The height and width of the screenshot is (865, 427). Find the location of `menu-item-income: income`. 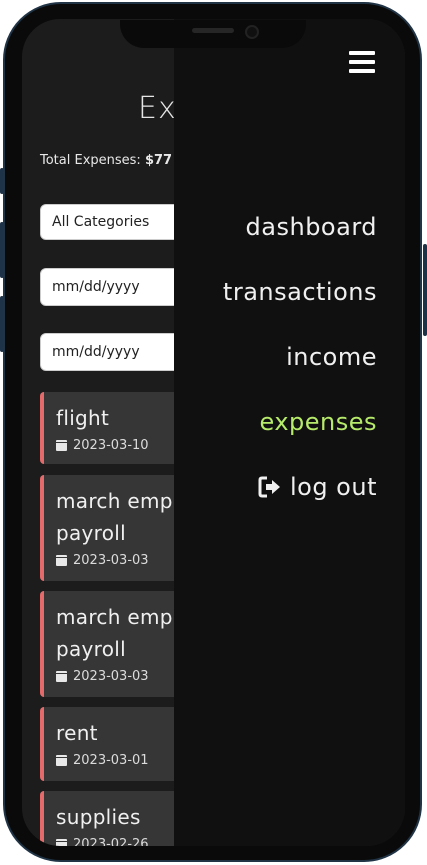

menu-item-income: income is located at coordinates (331, 357).